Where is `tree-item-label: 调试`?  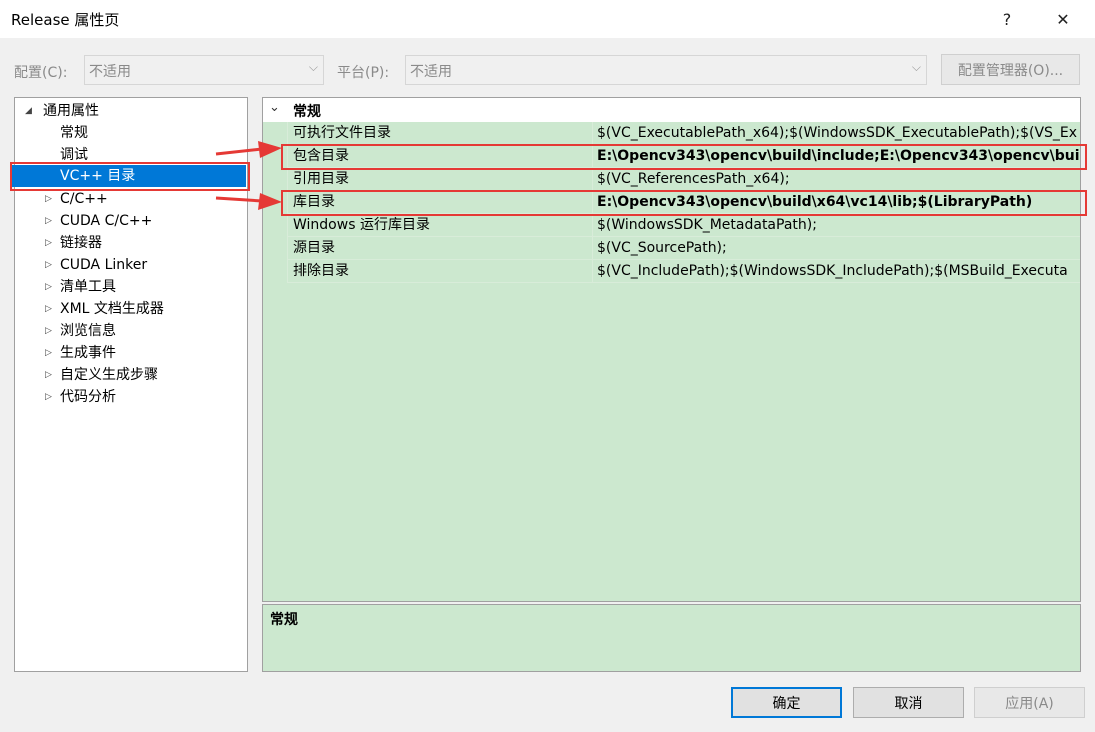 tree-item-label: 调试 is located at coordinates (74, 155).